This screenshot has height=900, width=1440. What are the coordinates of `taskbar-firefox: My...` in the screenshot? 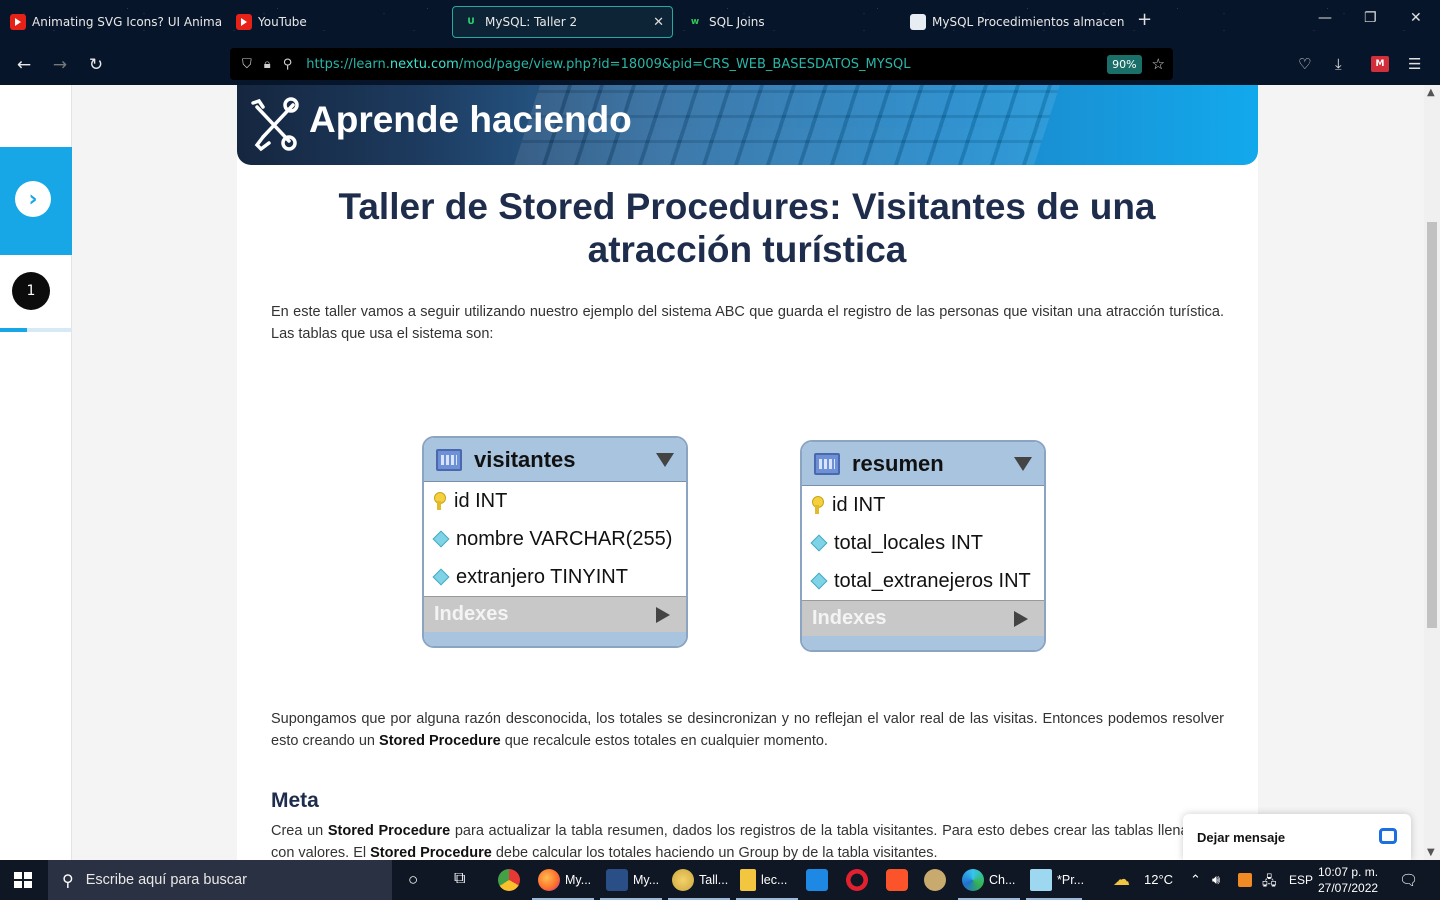 It's located at (563, 880).